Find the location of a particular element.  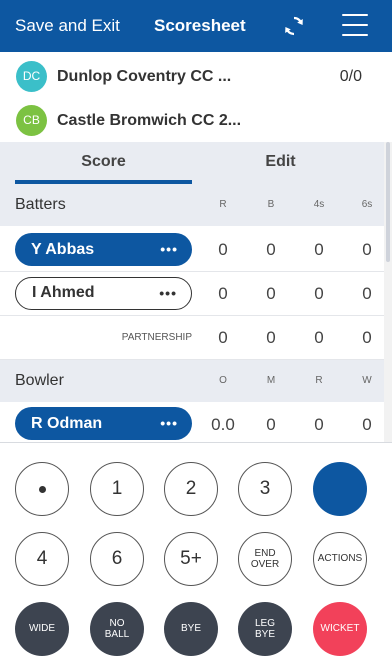

leg-bye-label: LEG BYE is located at coordinates (264, 629).